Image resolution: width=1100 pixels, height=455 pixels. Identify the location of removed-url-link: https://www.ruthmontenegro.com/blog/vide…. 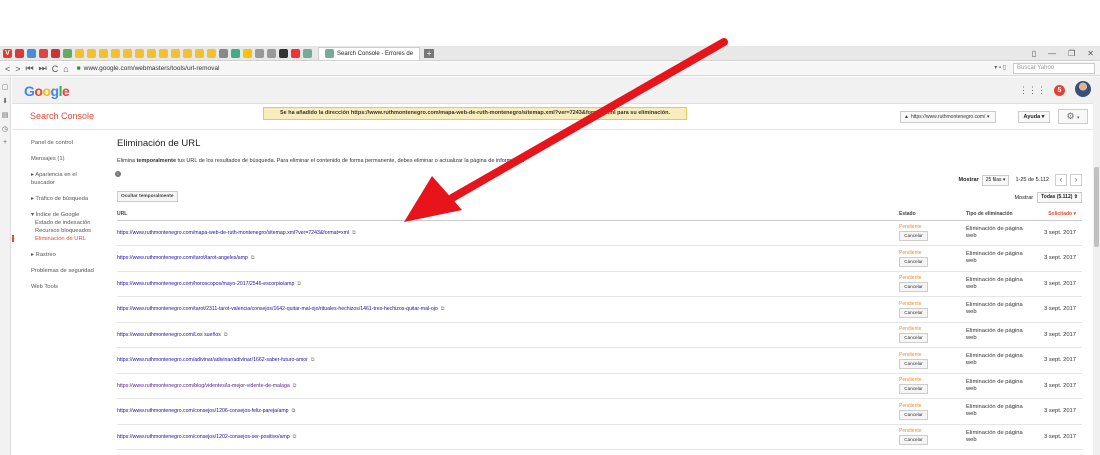
(203, 386).